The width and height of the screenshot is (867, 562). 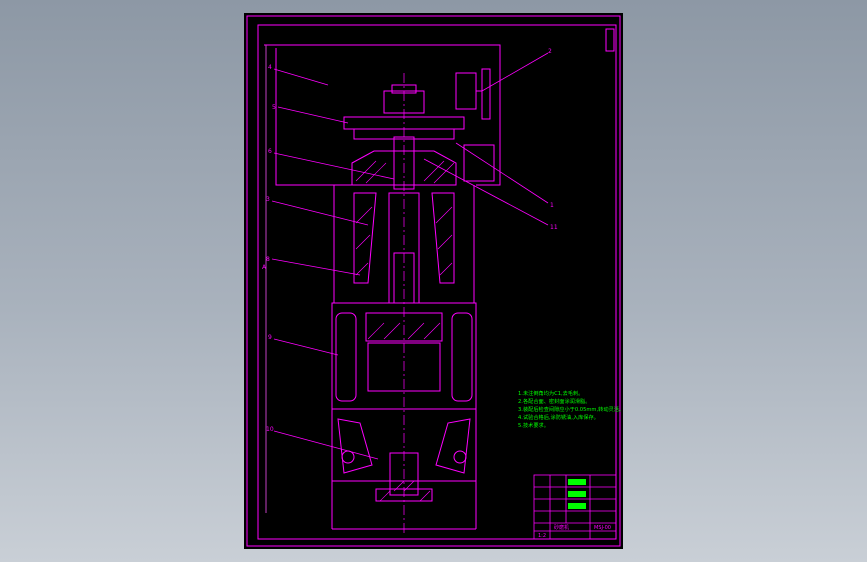 I want to click on balloon-10: 10, so click(x=270, y=429).